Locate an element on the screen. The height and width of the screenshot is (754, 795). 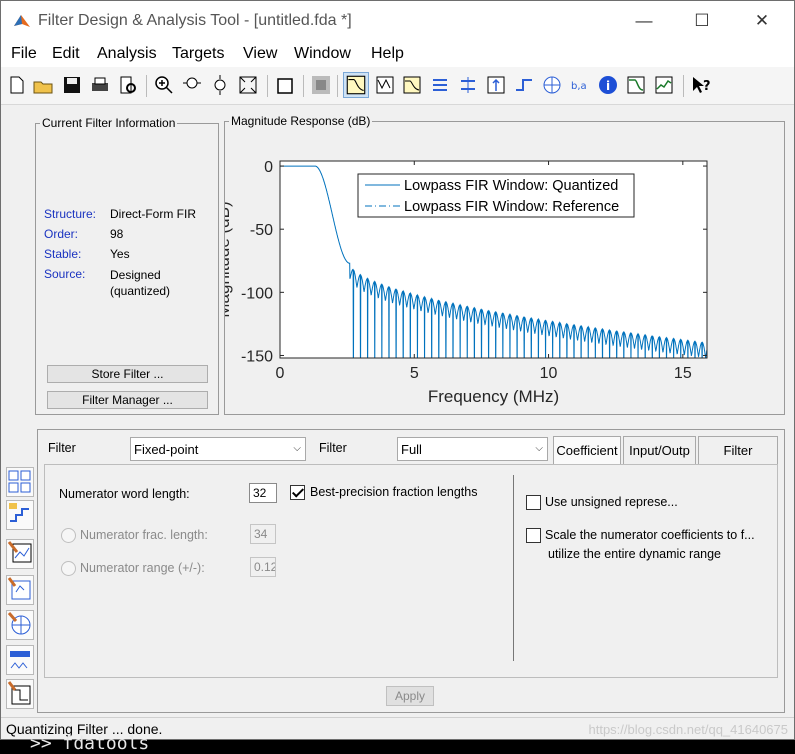
filter-design-icon is located at coordinates (321, 85).